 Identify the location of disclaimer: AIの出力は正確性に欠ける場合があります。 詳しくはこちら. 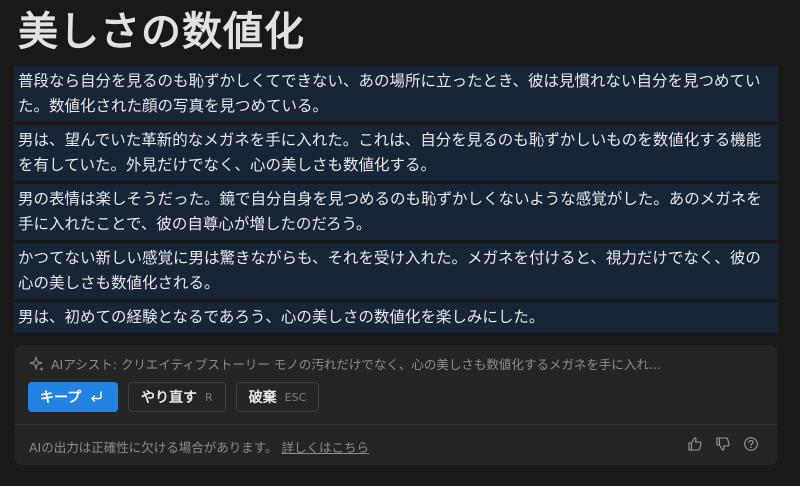
(199, 446).